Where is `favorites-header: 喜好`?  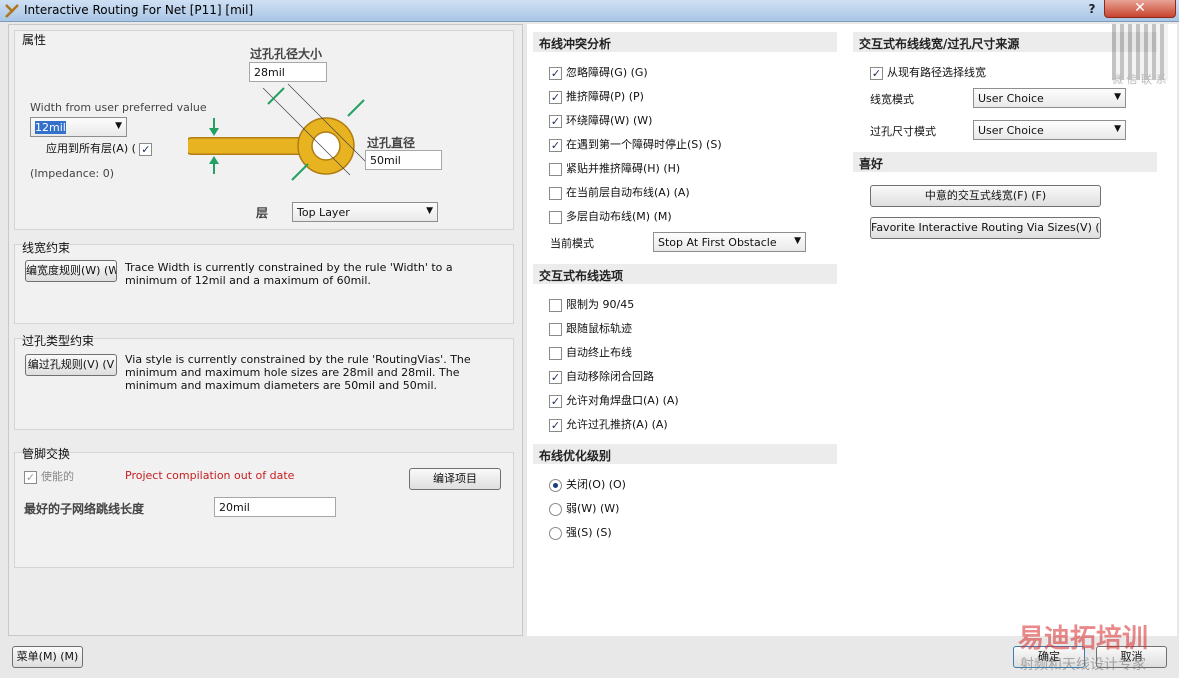
favorites-header: 喜好 is located at coordinates (1005, 162).